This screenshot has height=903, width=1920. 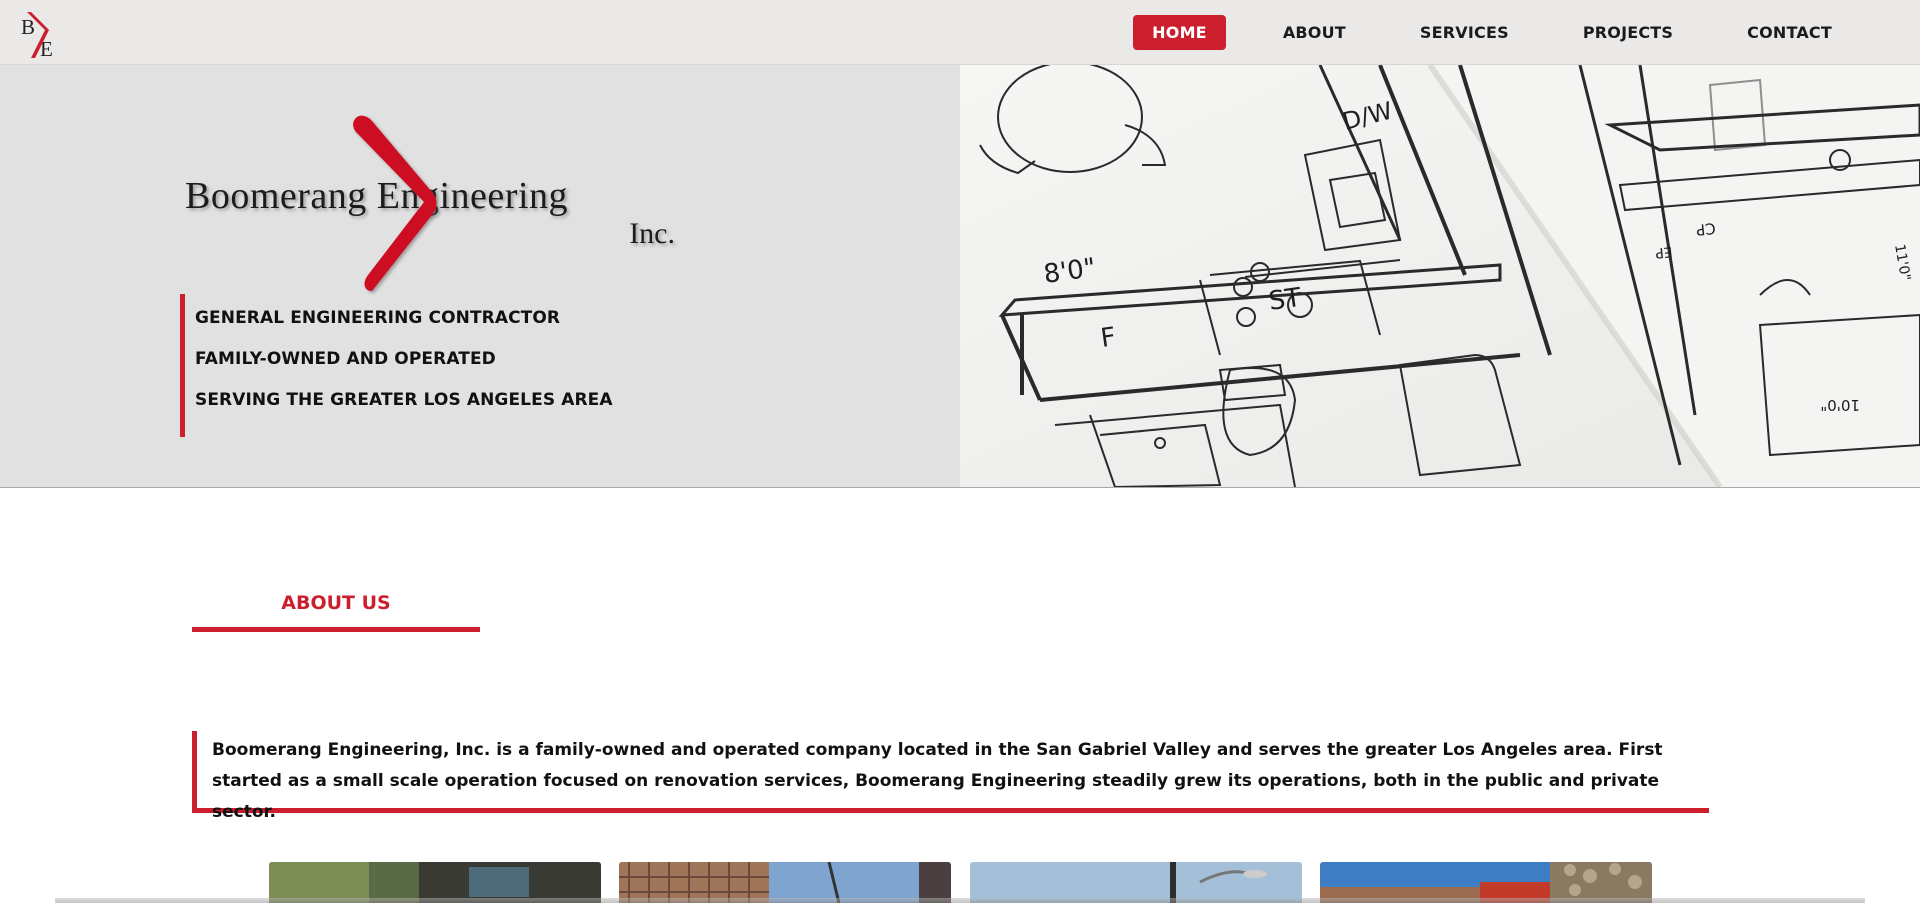 I want to click on about-heading-block: ABOUT US, so click(x=336, y=611).